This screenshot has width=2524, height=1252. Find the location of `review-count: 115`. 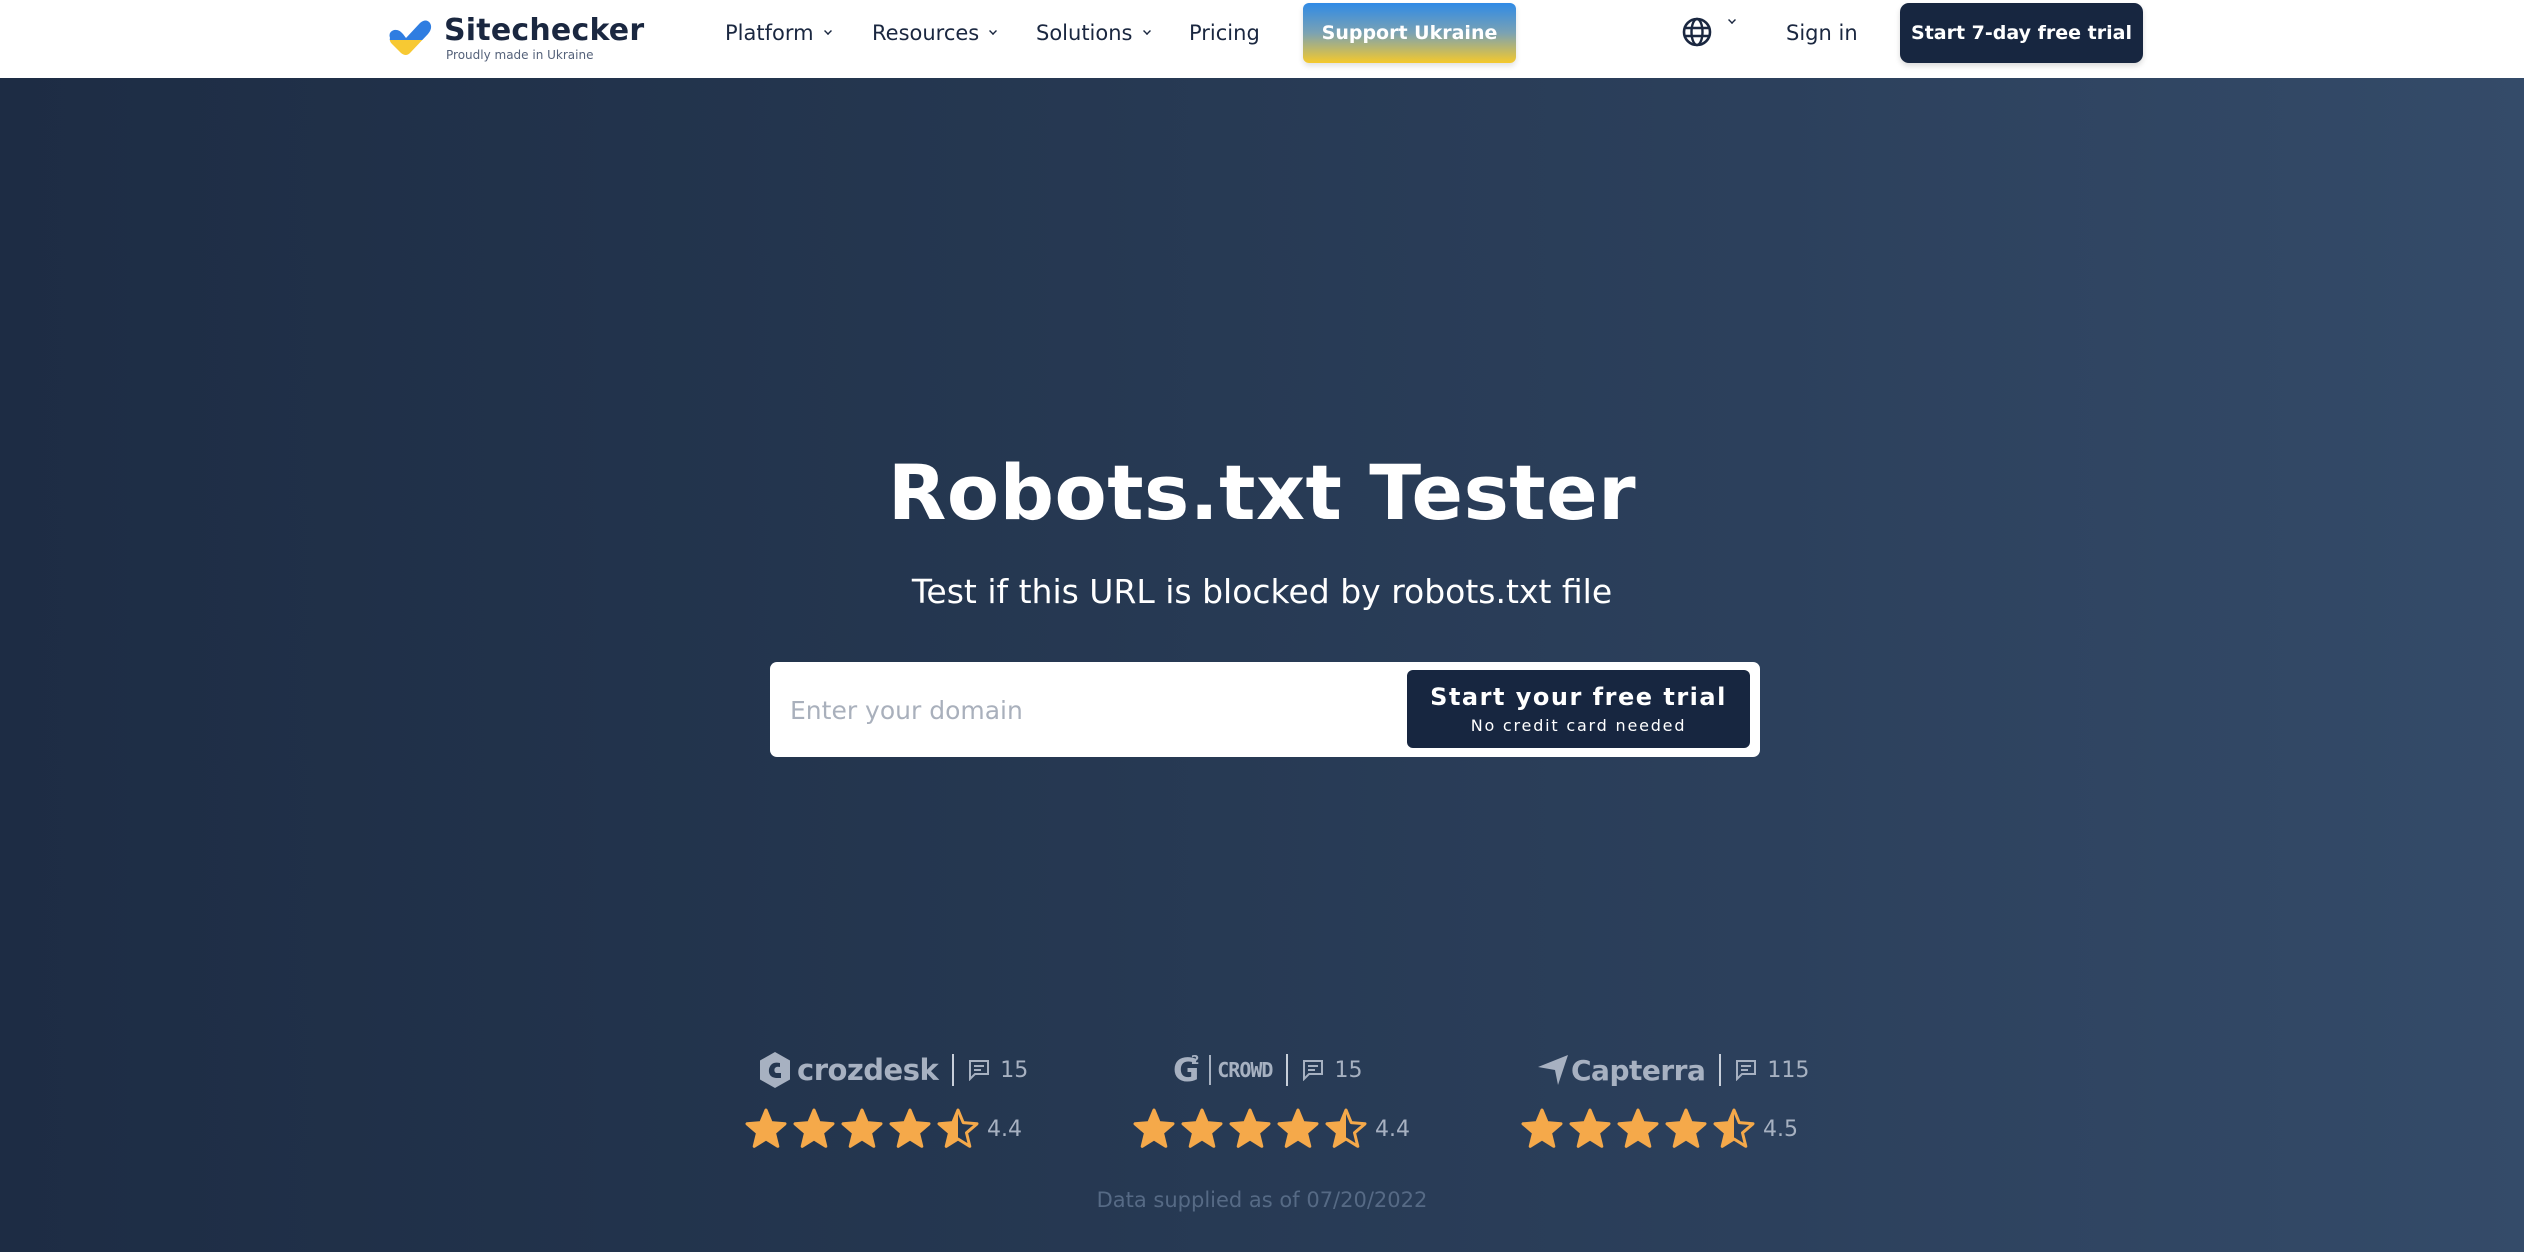

review-count: 115 is located at coordinates (1772, 1070).